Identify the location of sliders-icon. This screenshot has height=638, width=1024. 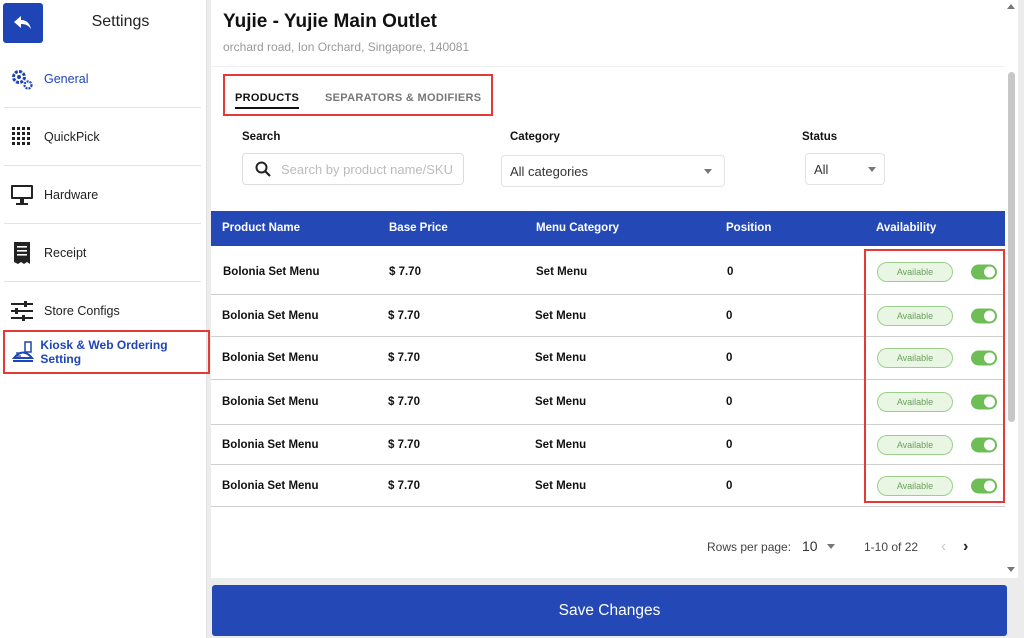
(22, 311).